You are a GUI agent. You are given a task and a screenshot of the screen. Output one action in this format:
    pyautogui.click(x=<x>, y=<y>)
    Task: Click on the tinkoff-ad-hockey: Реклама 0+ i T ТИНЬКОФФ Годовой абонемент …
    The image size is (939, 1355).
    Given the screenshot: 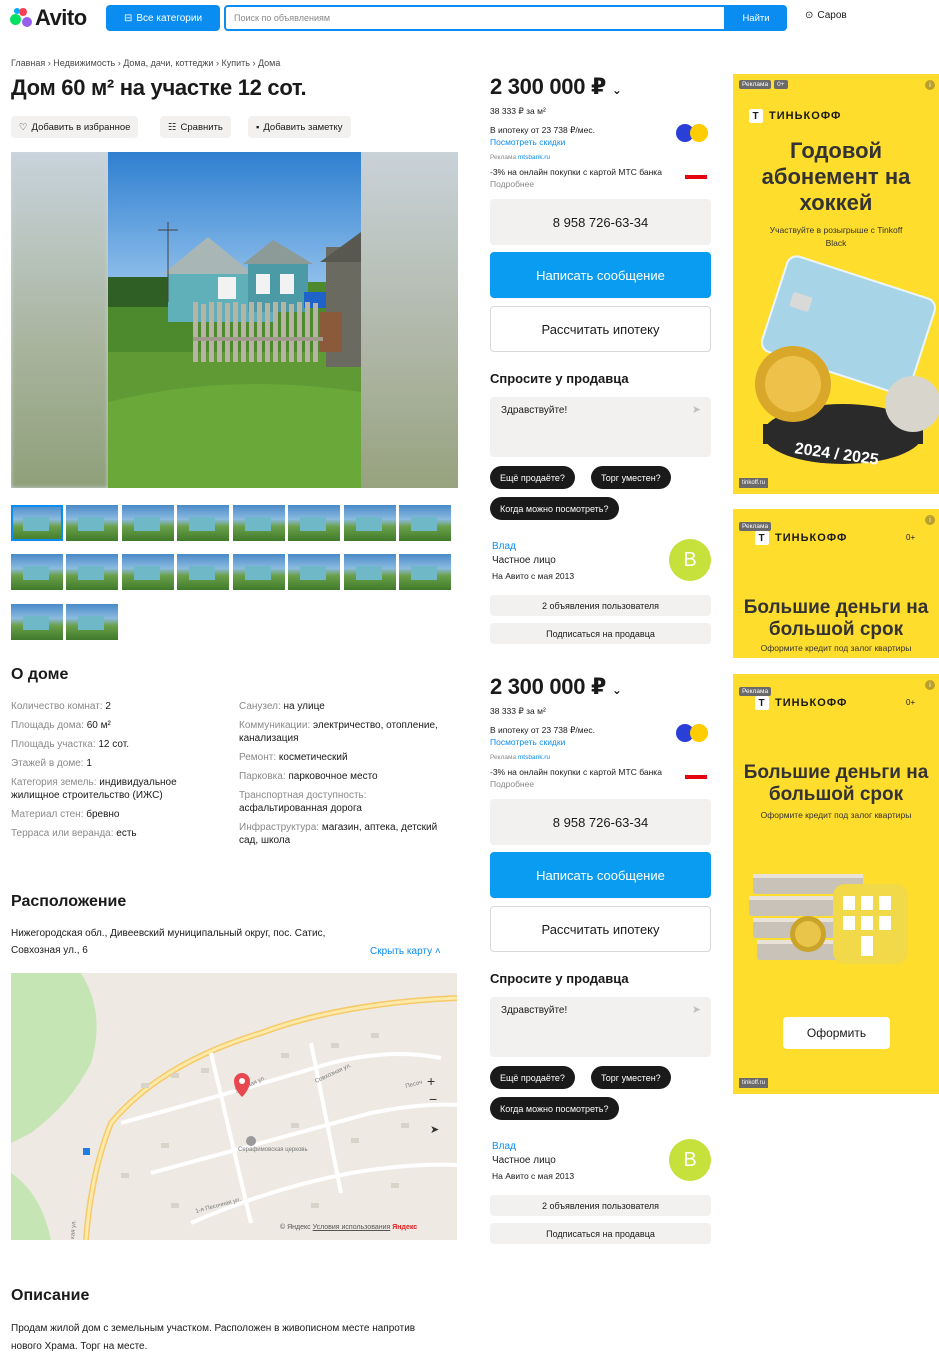 What is the action you would take?
    pyautogui.click(x=836, y=284)
    